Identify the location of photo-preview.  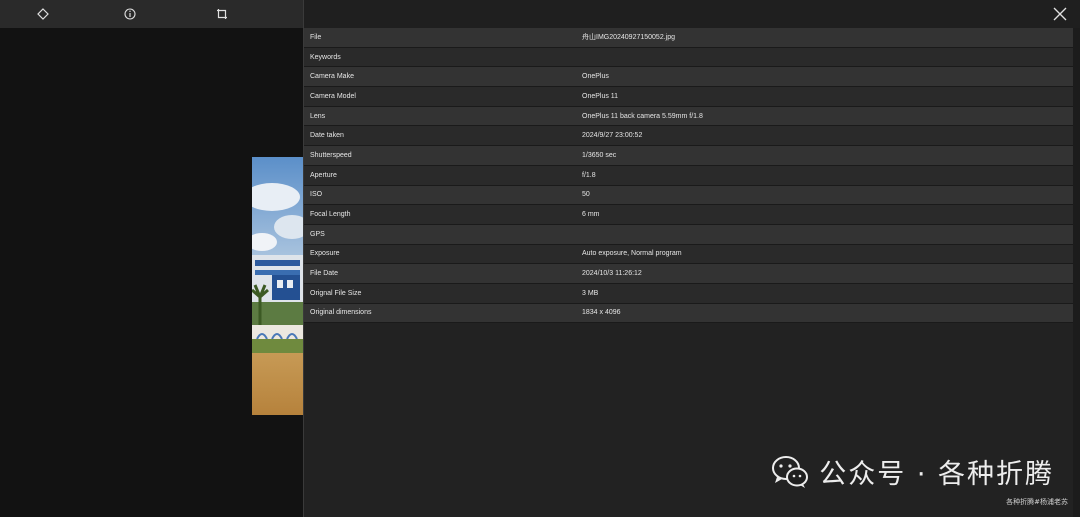
(277, 286).